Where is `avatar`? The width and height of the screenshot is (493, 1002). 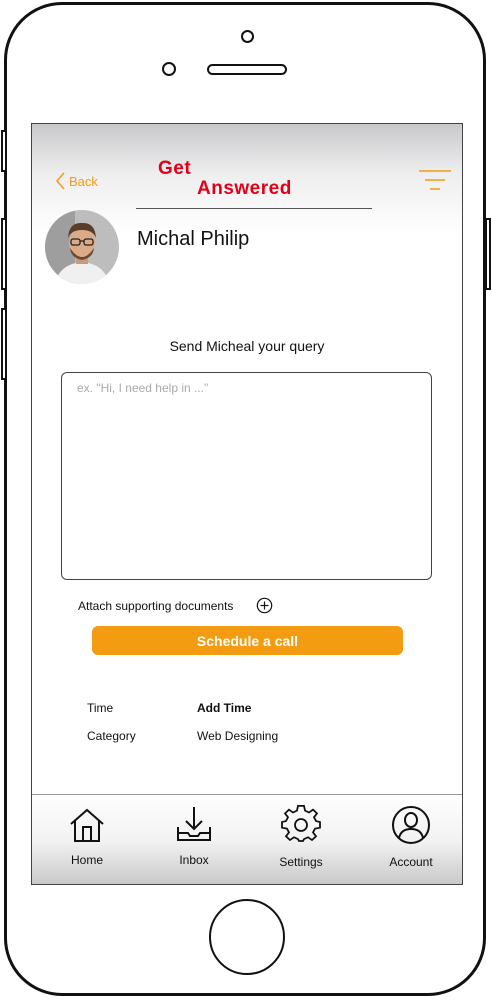
avatar is located at coordinates (82, 247).